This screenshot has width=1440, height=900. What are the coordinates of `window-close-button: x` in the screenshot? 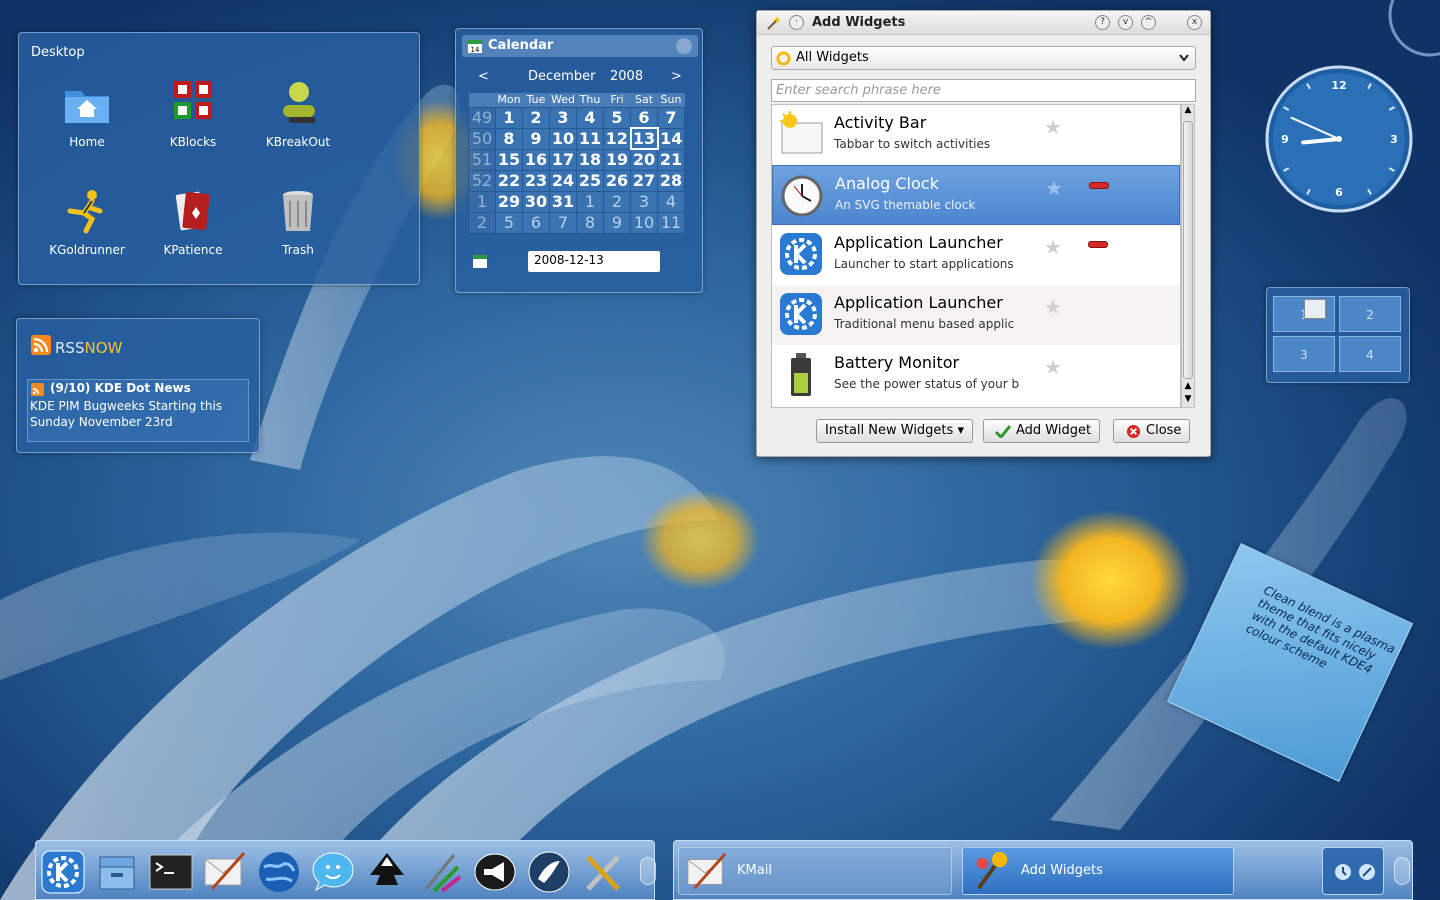 It's located at (1194, 22).